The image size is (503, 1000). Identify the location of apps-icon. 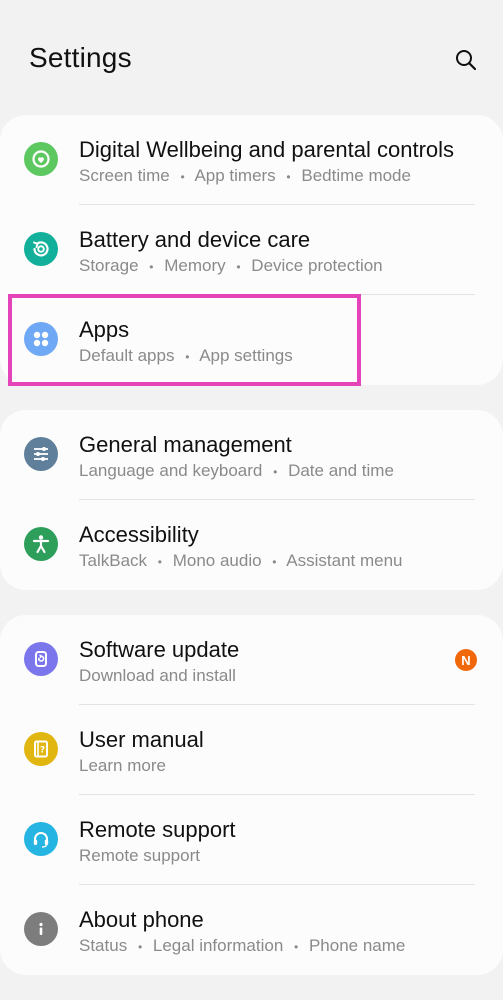
(41, 339).